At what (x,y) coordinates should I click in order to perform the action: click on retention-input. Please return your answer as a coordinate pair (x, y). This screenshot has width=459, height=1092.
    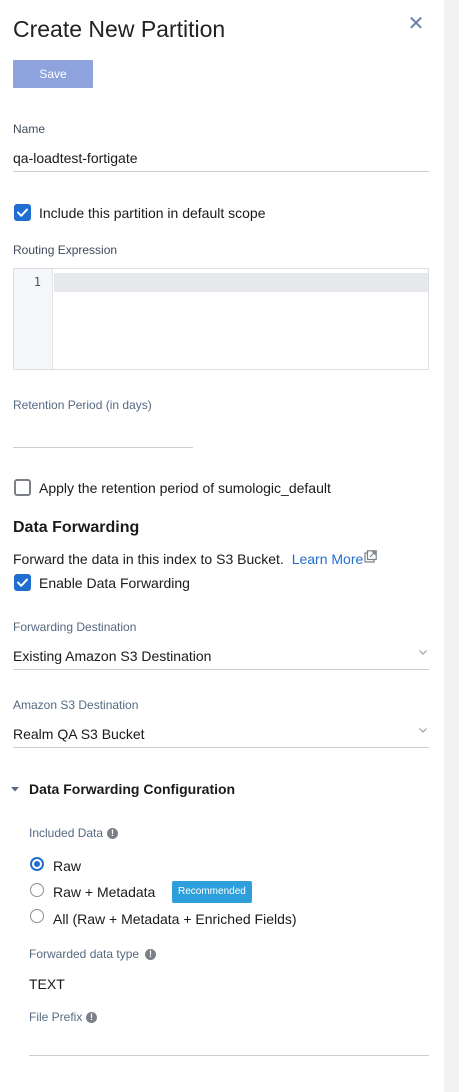
    Looking at the image, I should click on (103, 434).